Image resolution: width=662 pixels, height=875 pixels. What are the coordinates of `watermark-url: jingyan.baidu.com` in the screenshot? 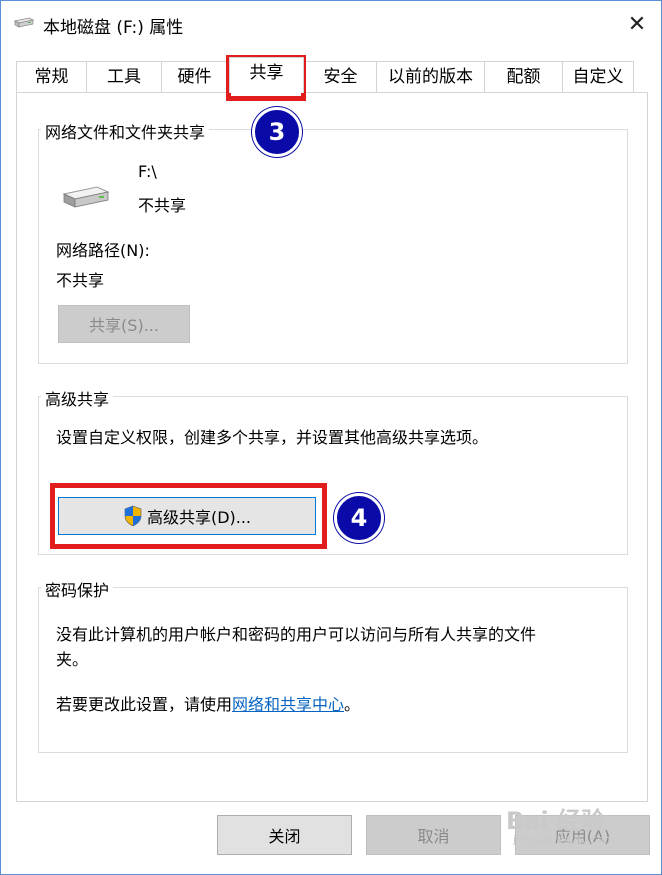 It's located at (564, 839).